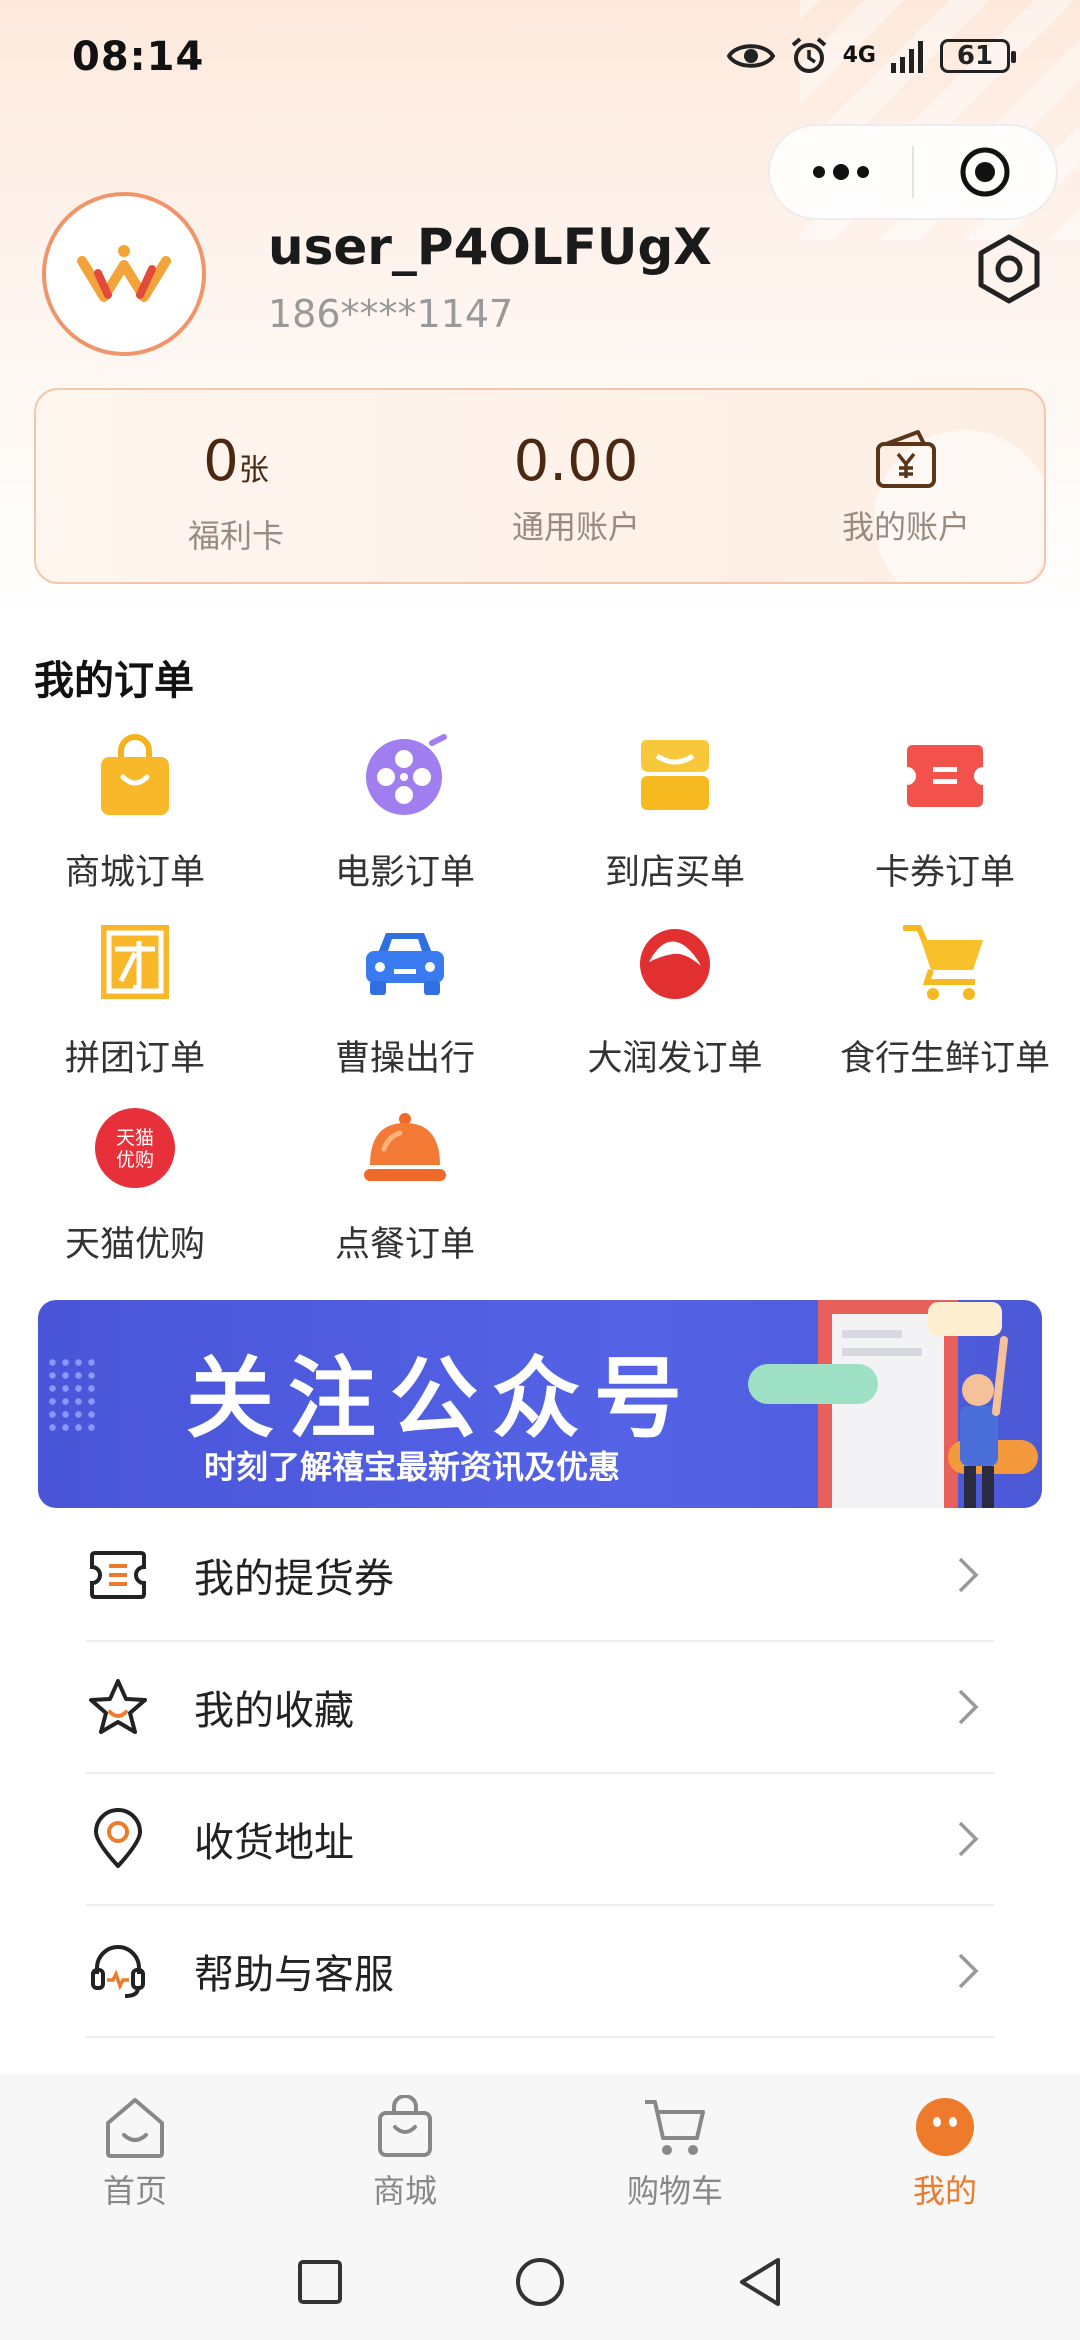  I want to click on menu-item-address: 收货地址, so click(540, 1840).